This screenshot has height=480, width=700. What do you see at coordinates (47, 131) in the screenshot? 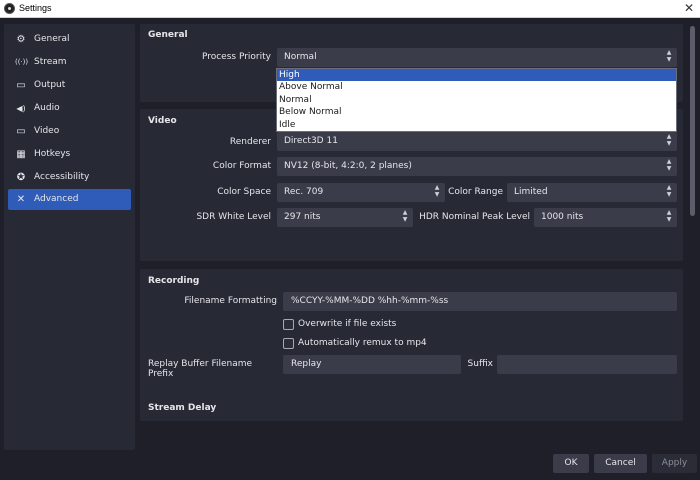
I see `sidebar-item-label: Video` at bounding box center [47, 131].